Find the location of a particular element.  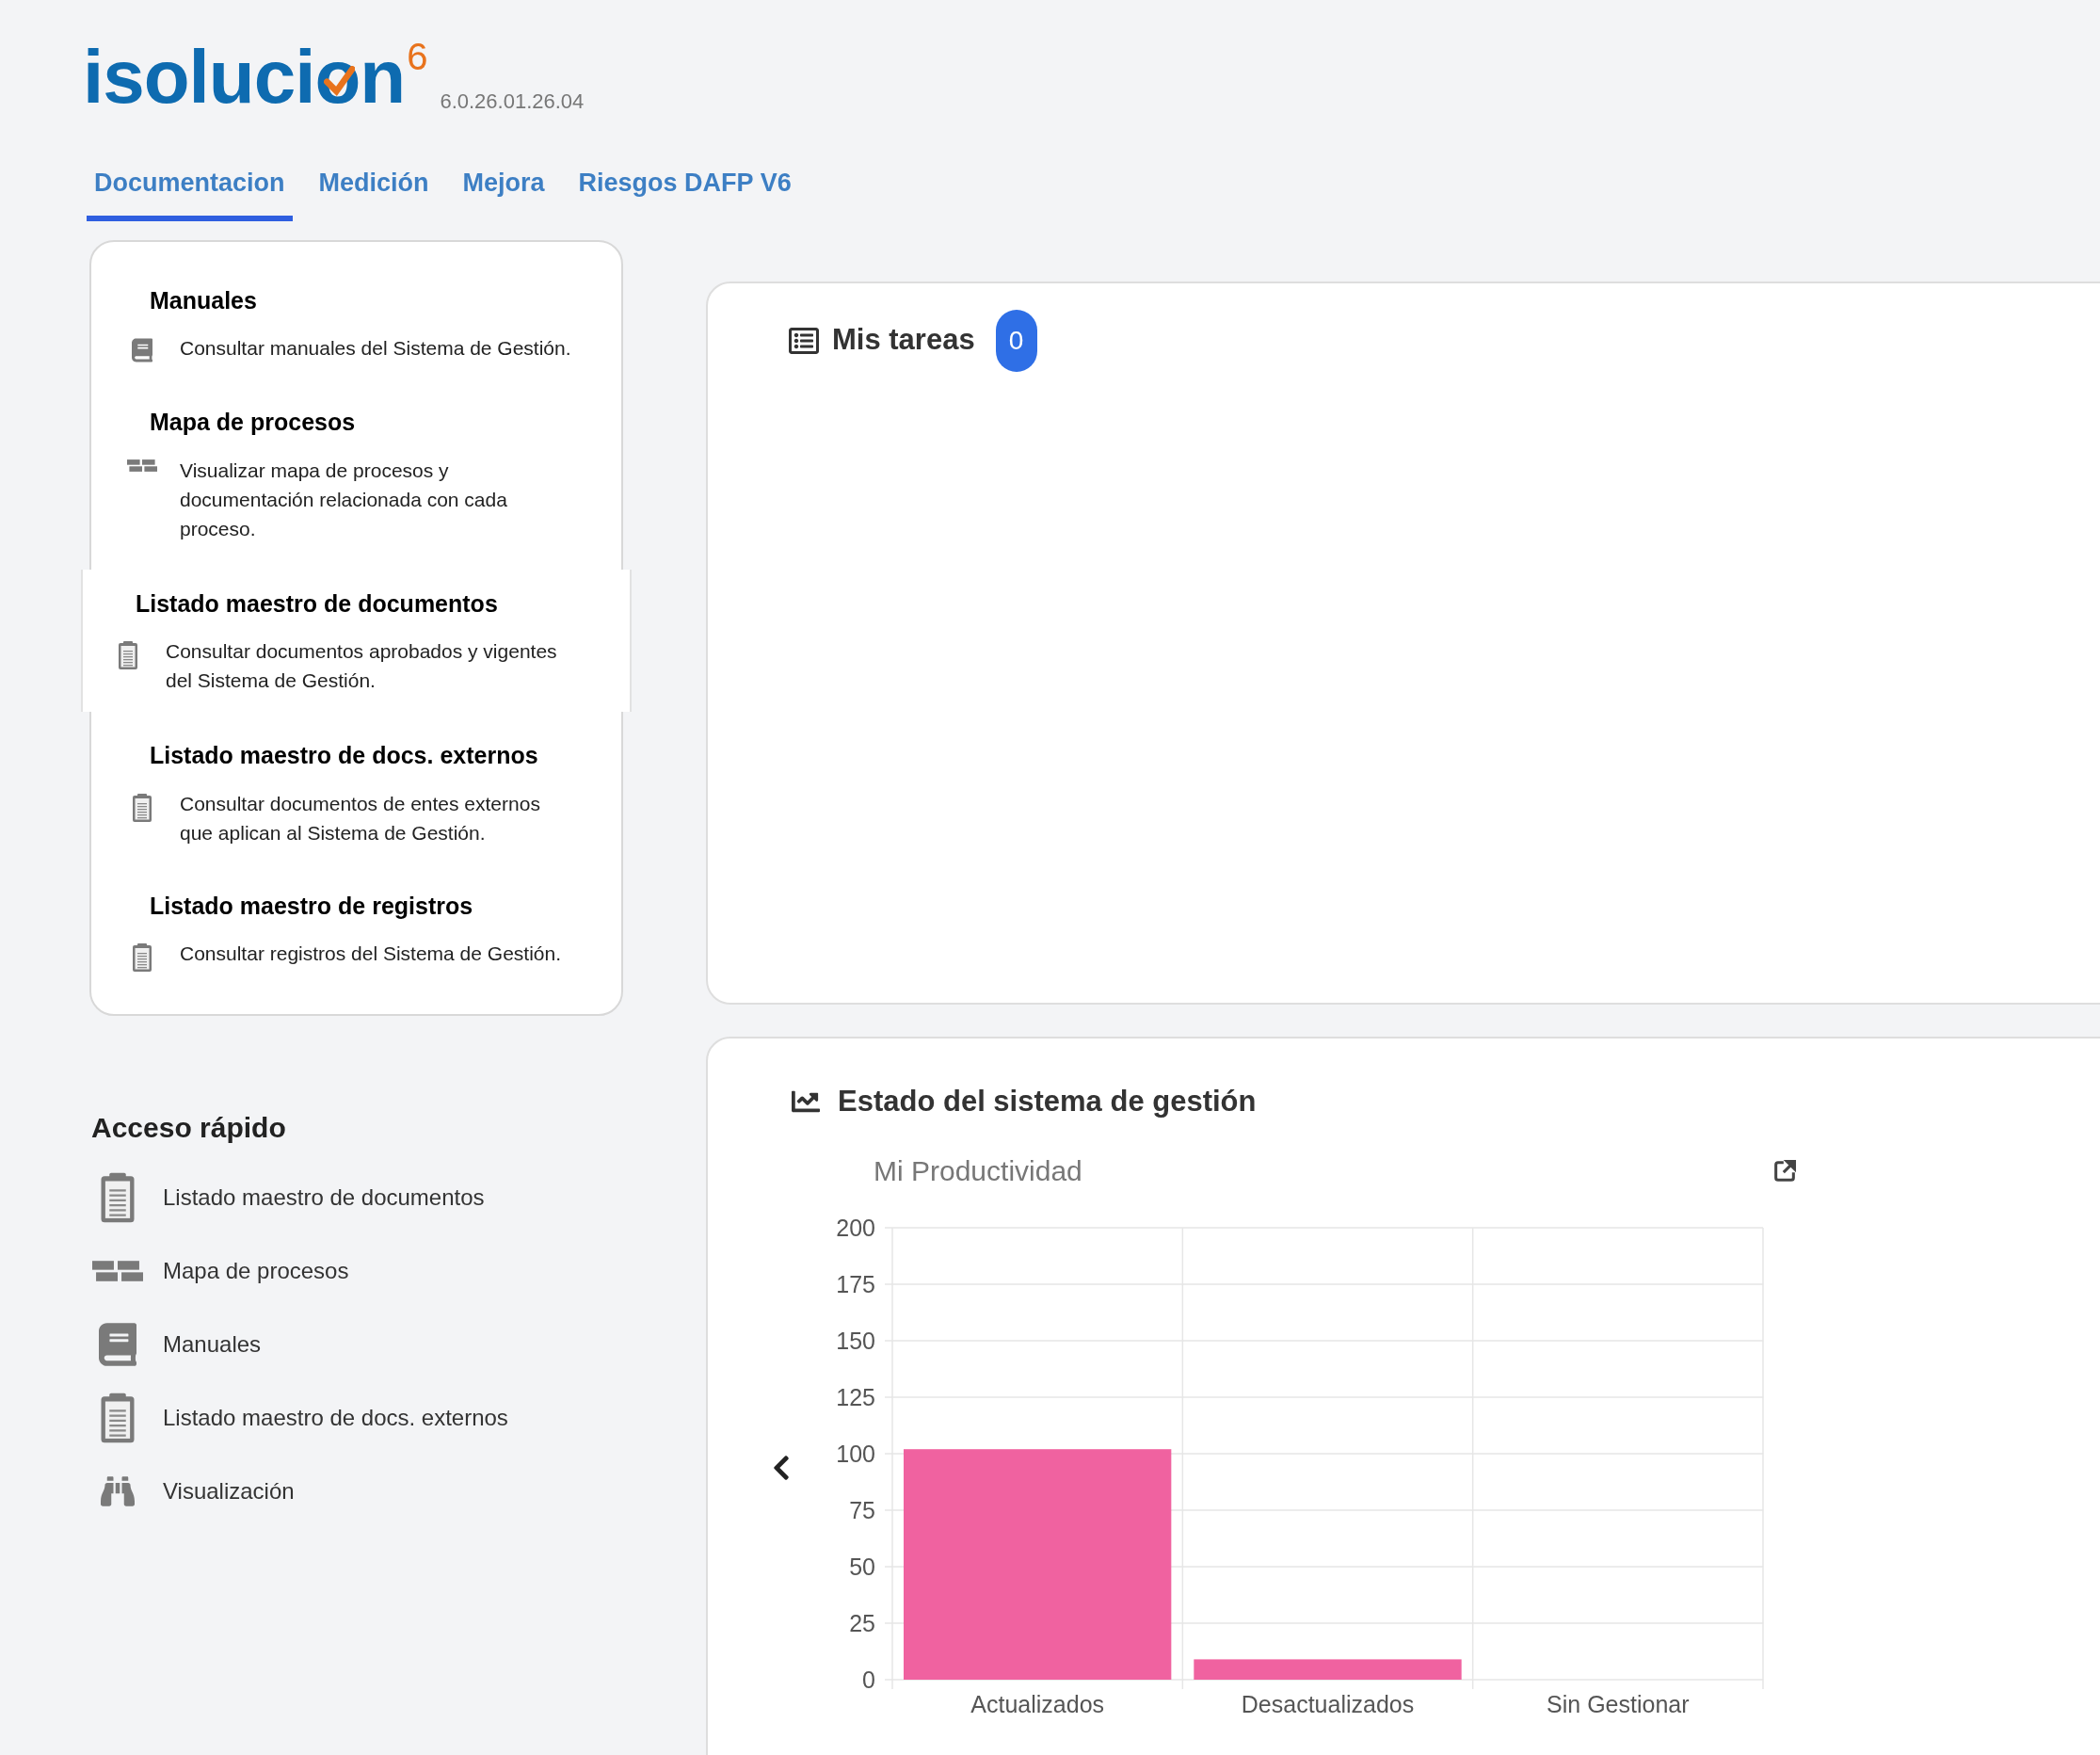

menu-item-description: Consultar documentos aprobados y vigentes del Sistema de Gestión. is located at coordinates (362, 666).